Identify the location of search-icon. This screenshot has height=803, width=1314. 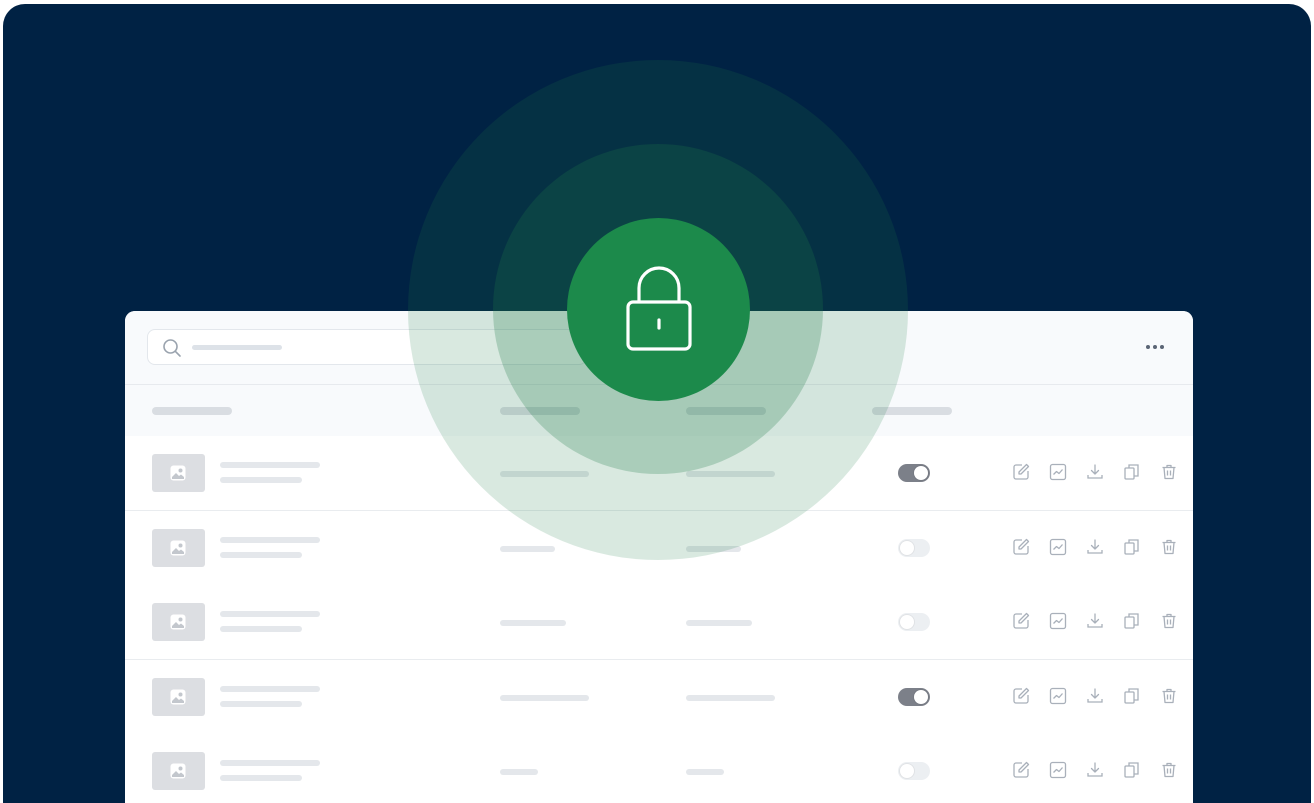
(172, 348).